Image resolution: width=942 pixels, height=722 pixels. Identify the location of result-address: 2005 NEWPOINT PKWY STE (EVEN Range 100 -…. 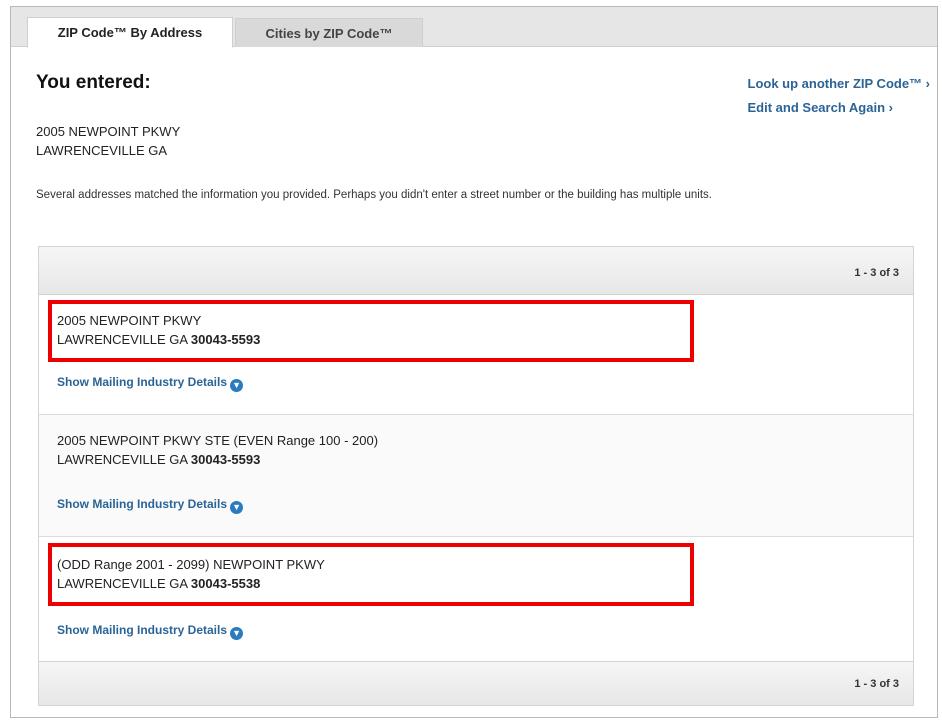
(217, 450).